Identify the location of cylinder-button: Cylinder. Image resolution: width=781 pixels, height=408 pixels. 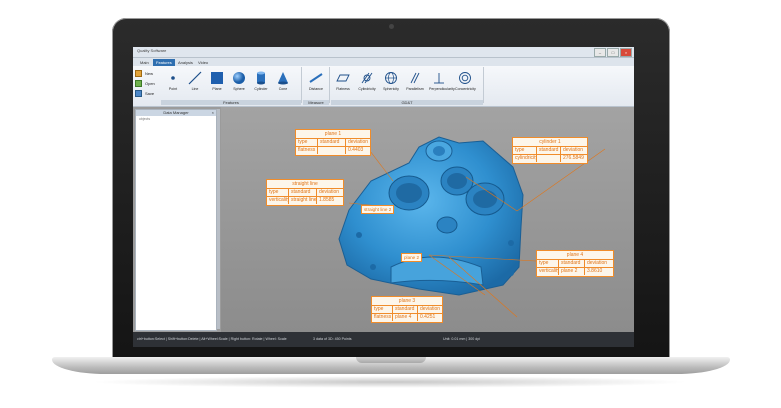
(261, 81).